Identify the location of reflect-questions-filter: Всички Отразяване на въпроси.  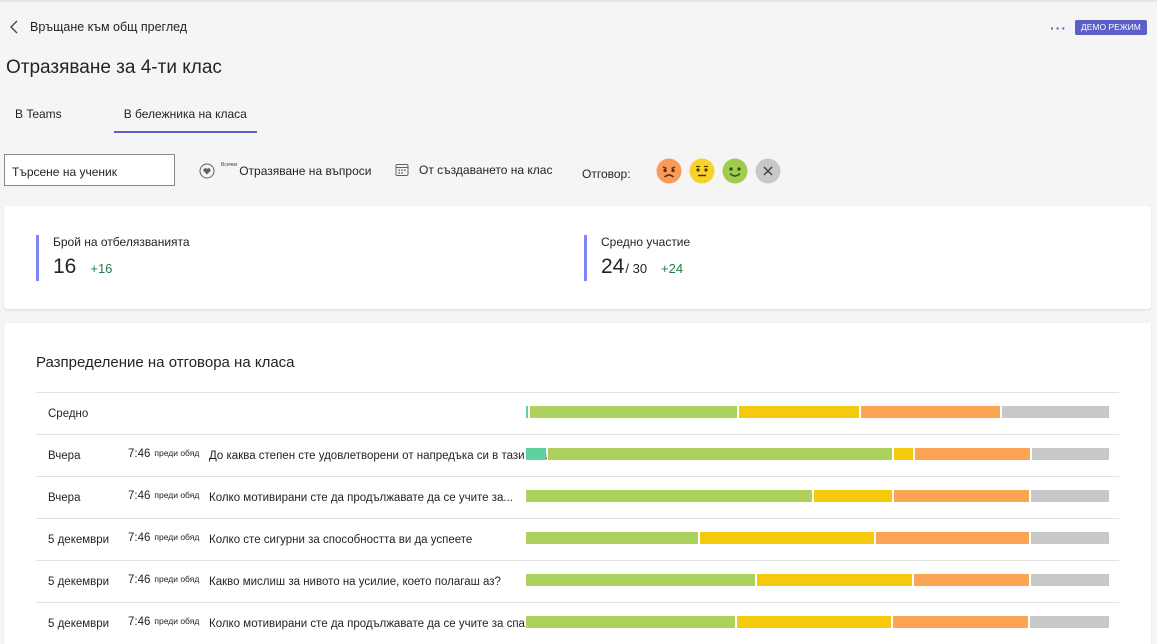
(285, 170).